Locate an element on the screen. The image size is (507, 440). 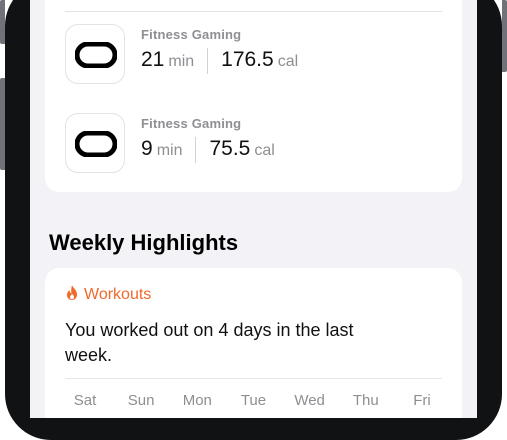
weekday-label: Mon is located at coordinates (197, 400).